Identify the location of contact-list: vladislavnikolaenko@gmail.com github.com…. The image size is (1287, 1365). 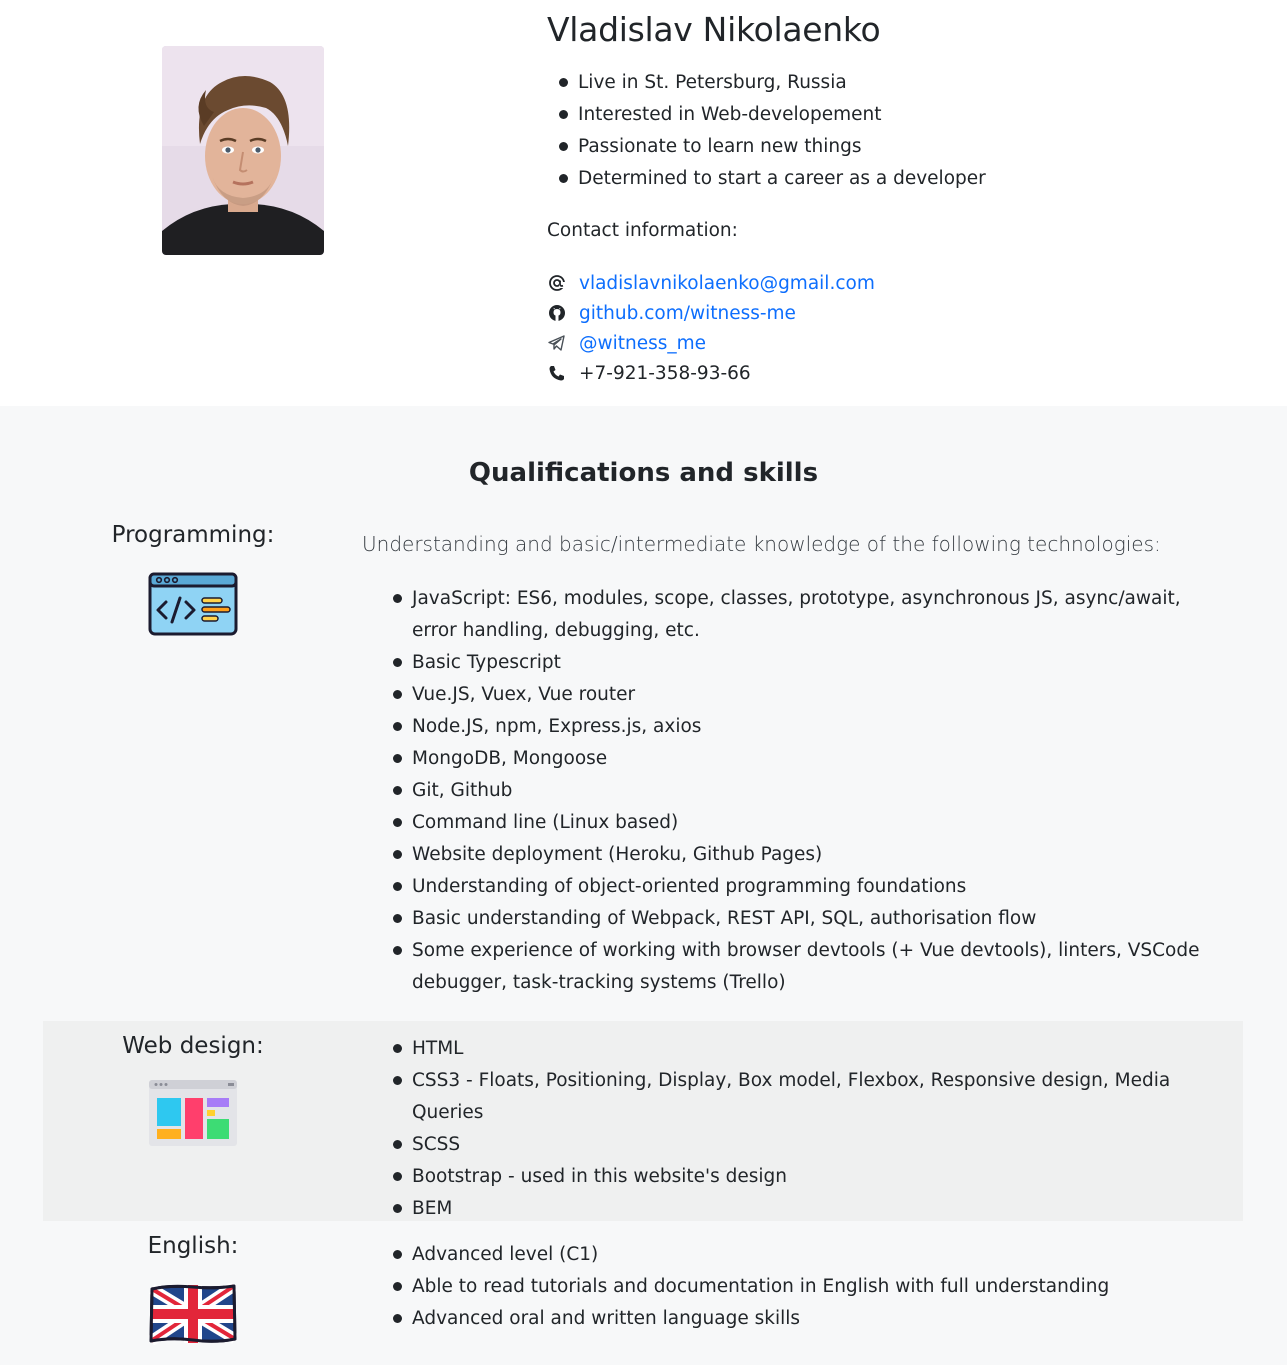
(711, 328).